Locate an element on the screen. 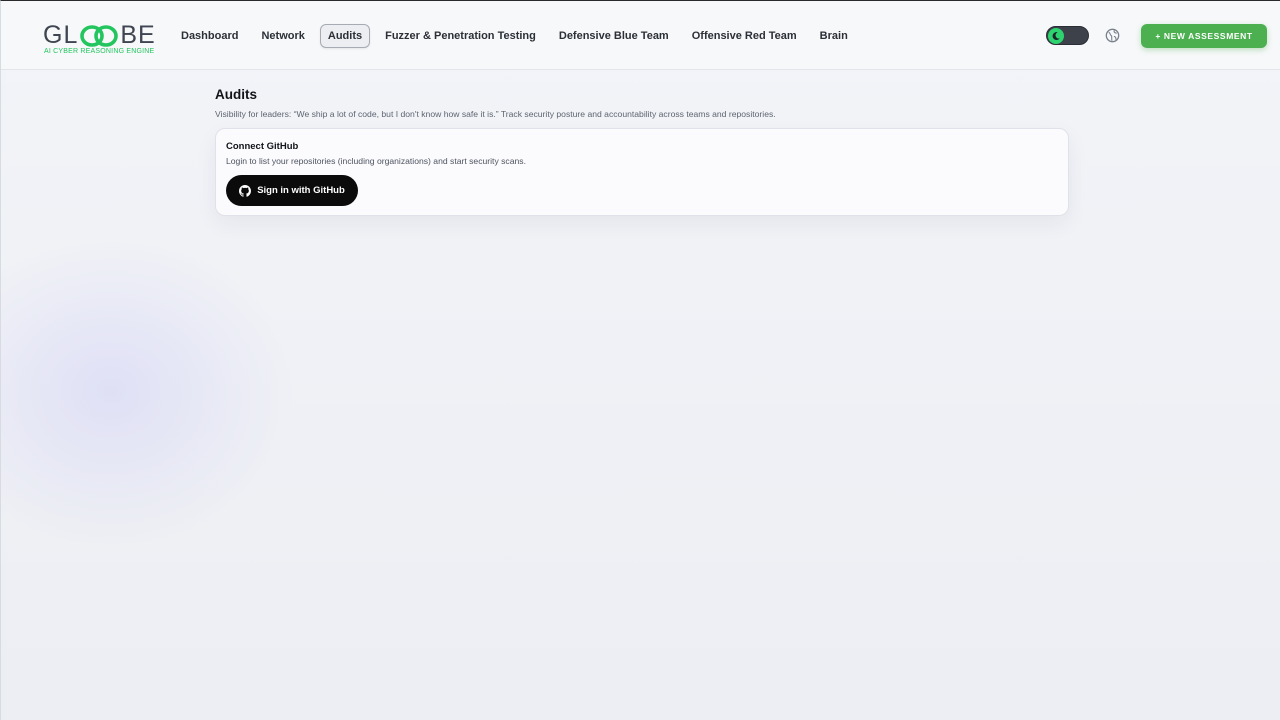  card-title: Connect GitHub is located at coordinates (262, 146).